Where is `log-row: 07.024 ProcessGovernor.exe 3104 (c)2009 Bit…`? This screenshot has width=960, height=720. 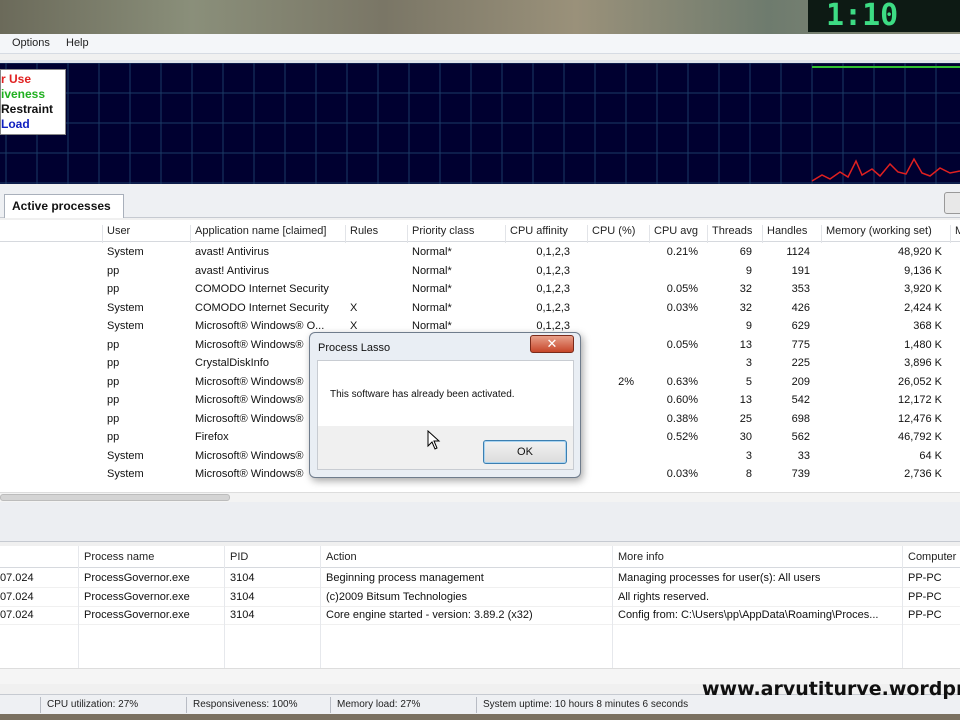
log-row: 07.024 ProcessGovernor.exe 3104 (c)2009 Bit… is located at coordinates (480, 598).